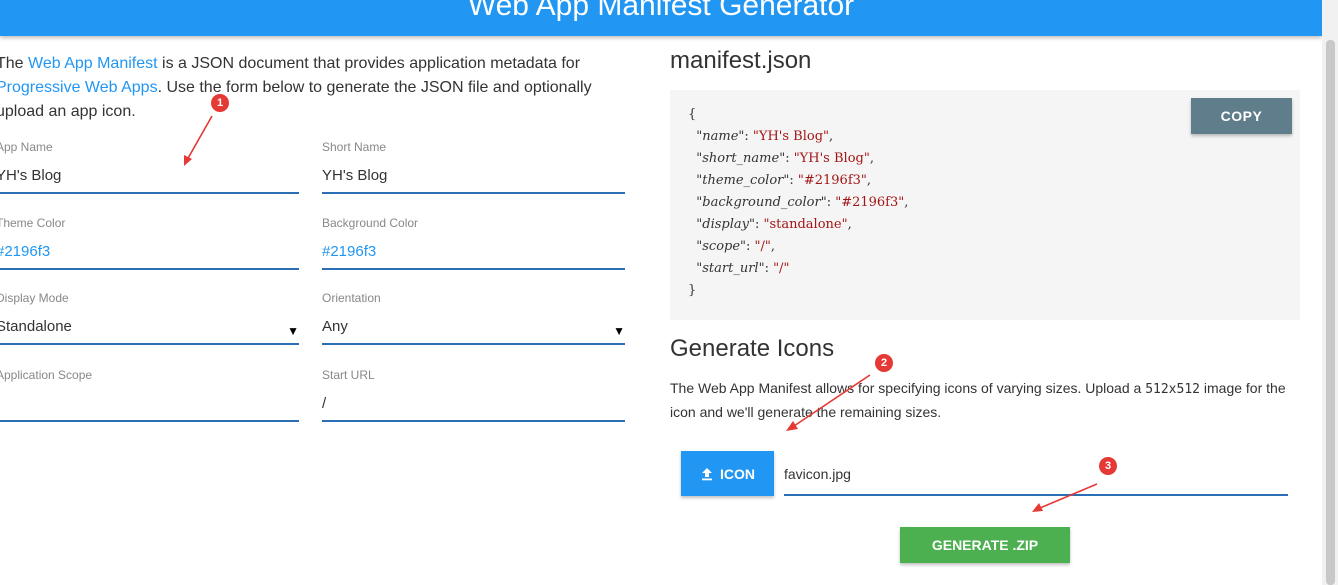  I want to click on application-scope-field: Application Scope /, so click(149, 395).